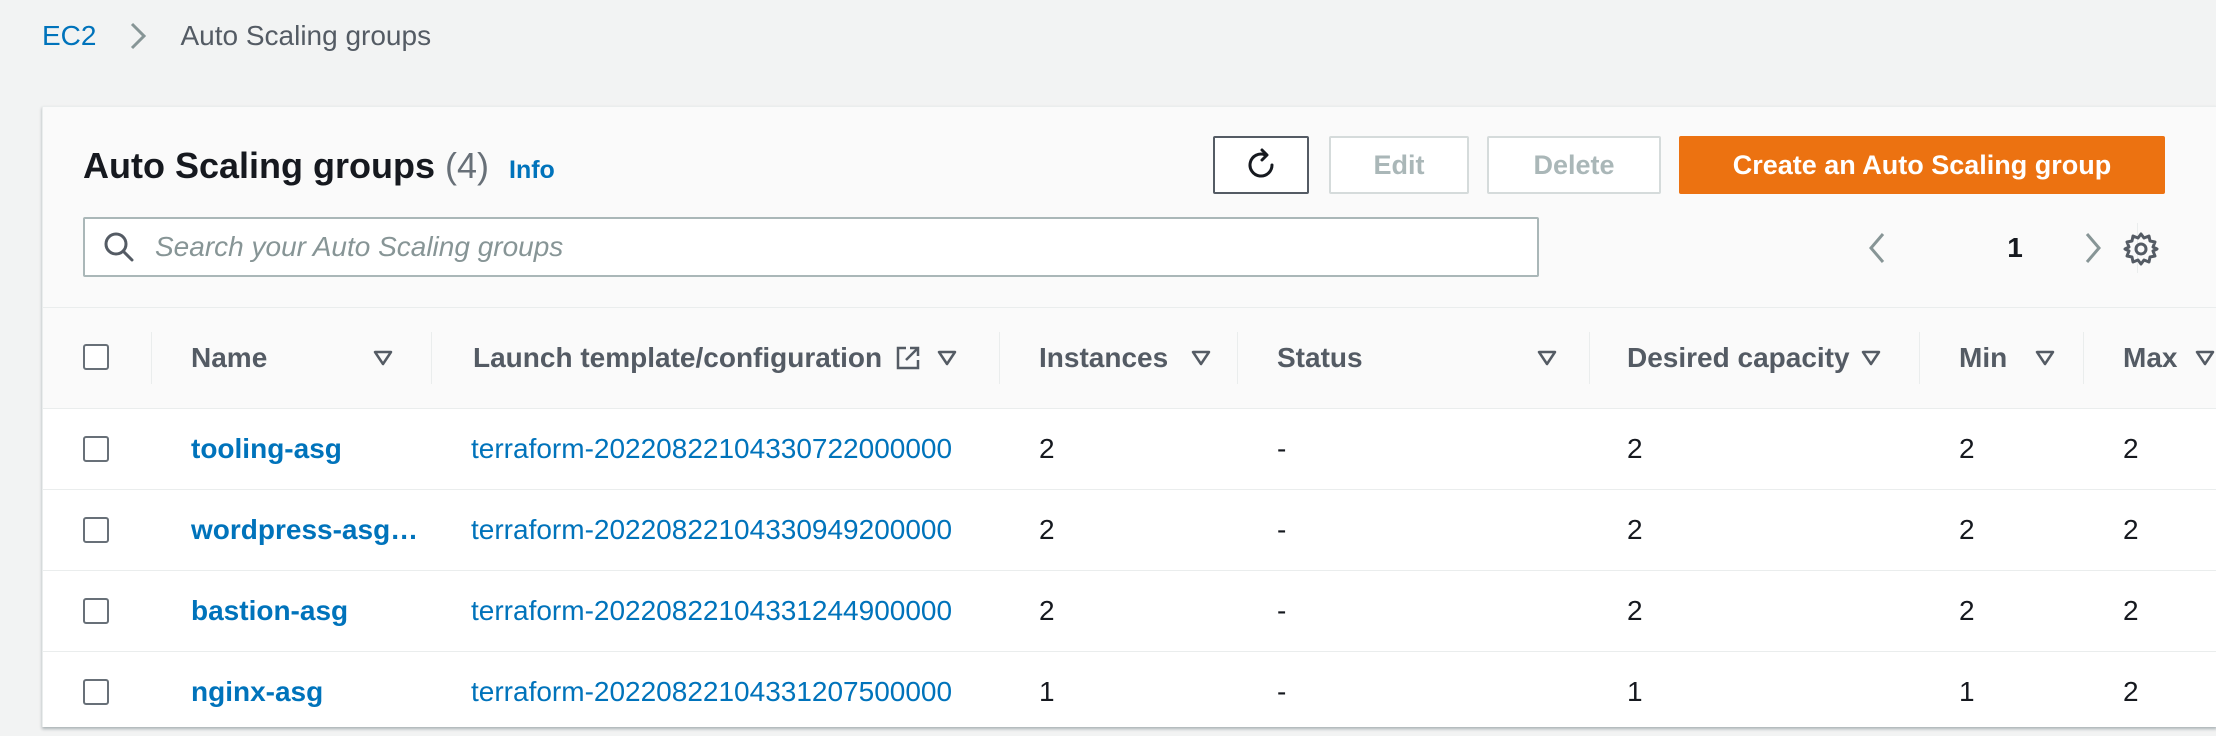  Describe the element at coordinates (259, 165) in the screenshot. I see `title-text: Auto Scaling groups` at that location.